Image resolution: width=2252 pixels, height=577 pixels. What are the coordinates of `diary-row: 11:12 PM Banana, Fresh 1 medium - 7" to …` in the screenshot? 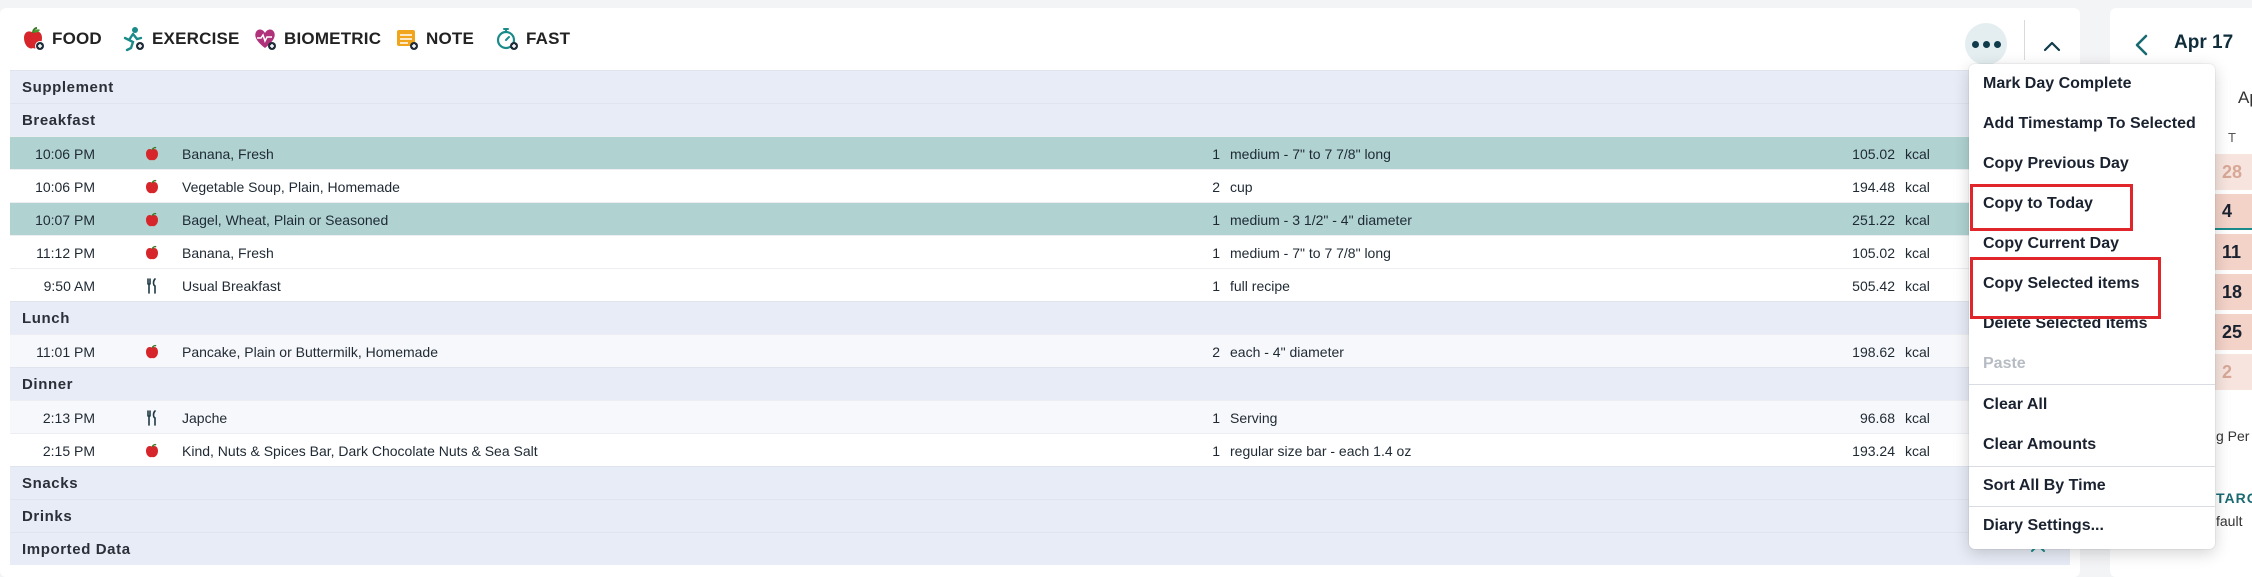 It's located at (1040, 251).